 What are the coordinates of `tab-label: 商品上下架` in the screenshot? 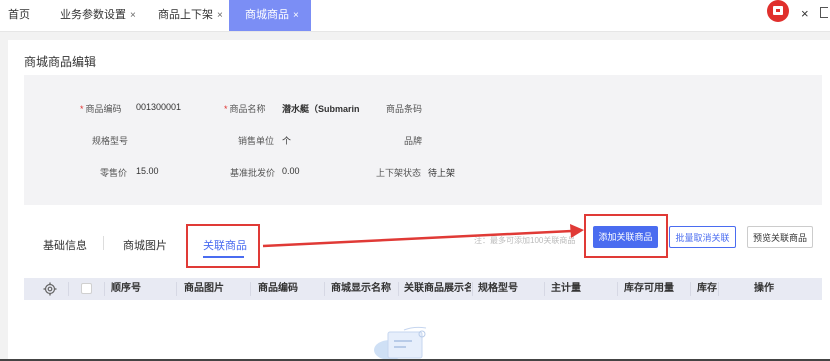 It's located at (185, 15).